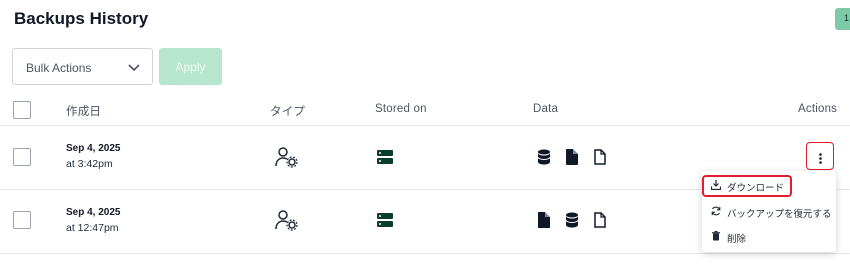 The width and height of the screenshot is (850, 264). Describe the element at coordinates (92, 228) in the screenshot. I see `row-time: at 12:47pm` at that location.